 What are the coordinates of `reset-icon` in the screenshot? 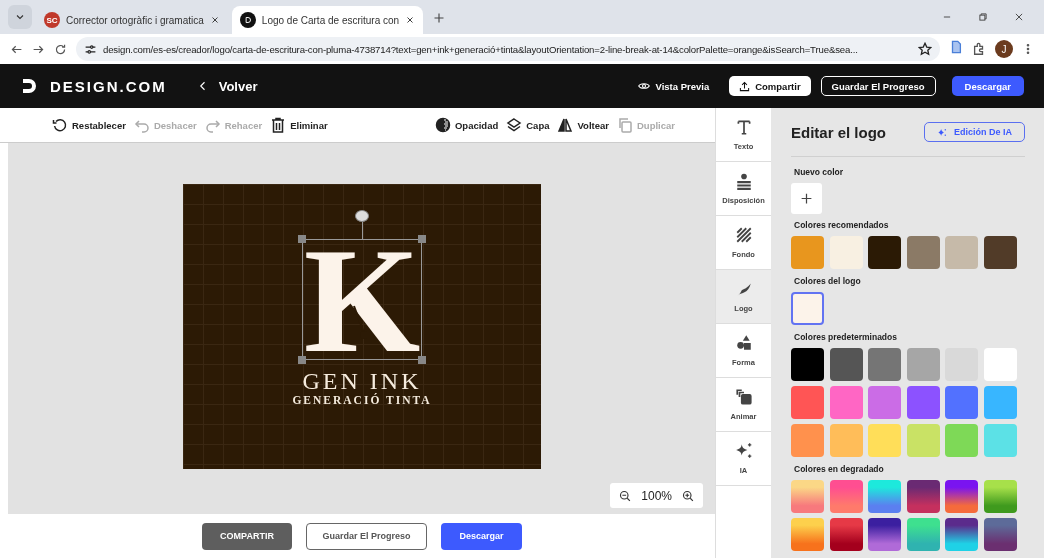 It's located at (60, 125).